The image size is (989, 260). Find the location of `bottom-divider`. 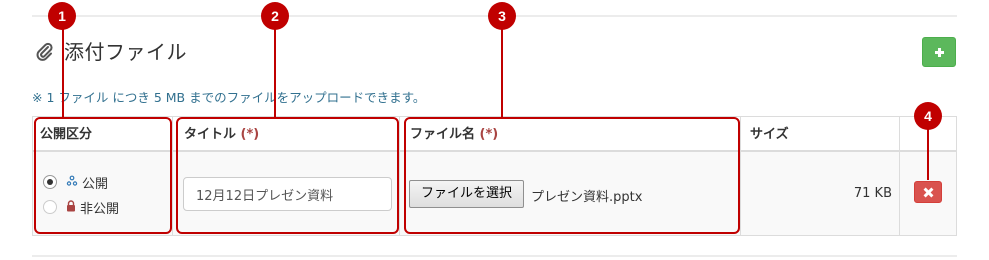

bottom-divider is located at coordinates (494, 256).